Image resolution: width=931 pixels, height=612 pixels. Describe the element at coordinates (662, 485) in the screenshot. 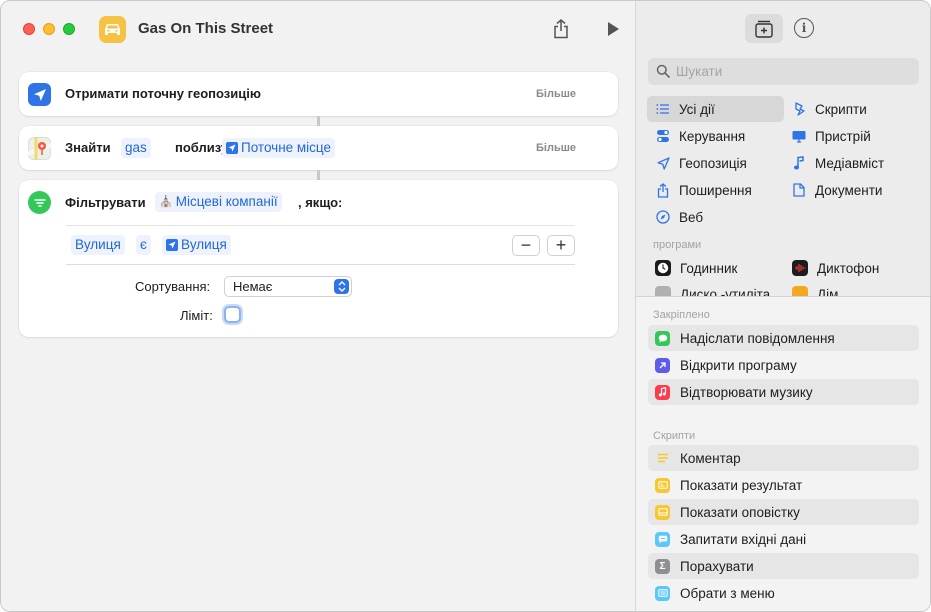

I see `show-result-icon` at that location.